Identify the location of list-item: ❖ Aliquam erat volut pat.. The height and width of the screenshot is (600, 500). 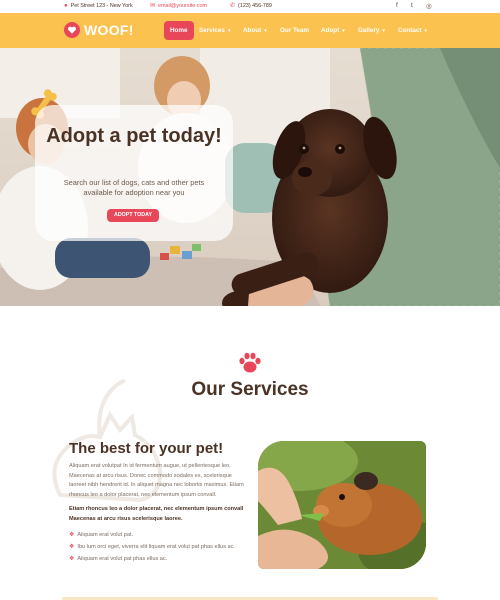
(101, 535).